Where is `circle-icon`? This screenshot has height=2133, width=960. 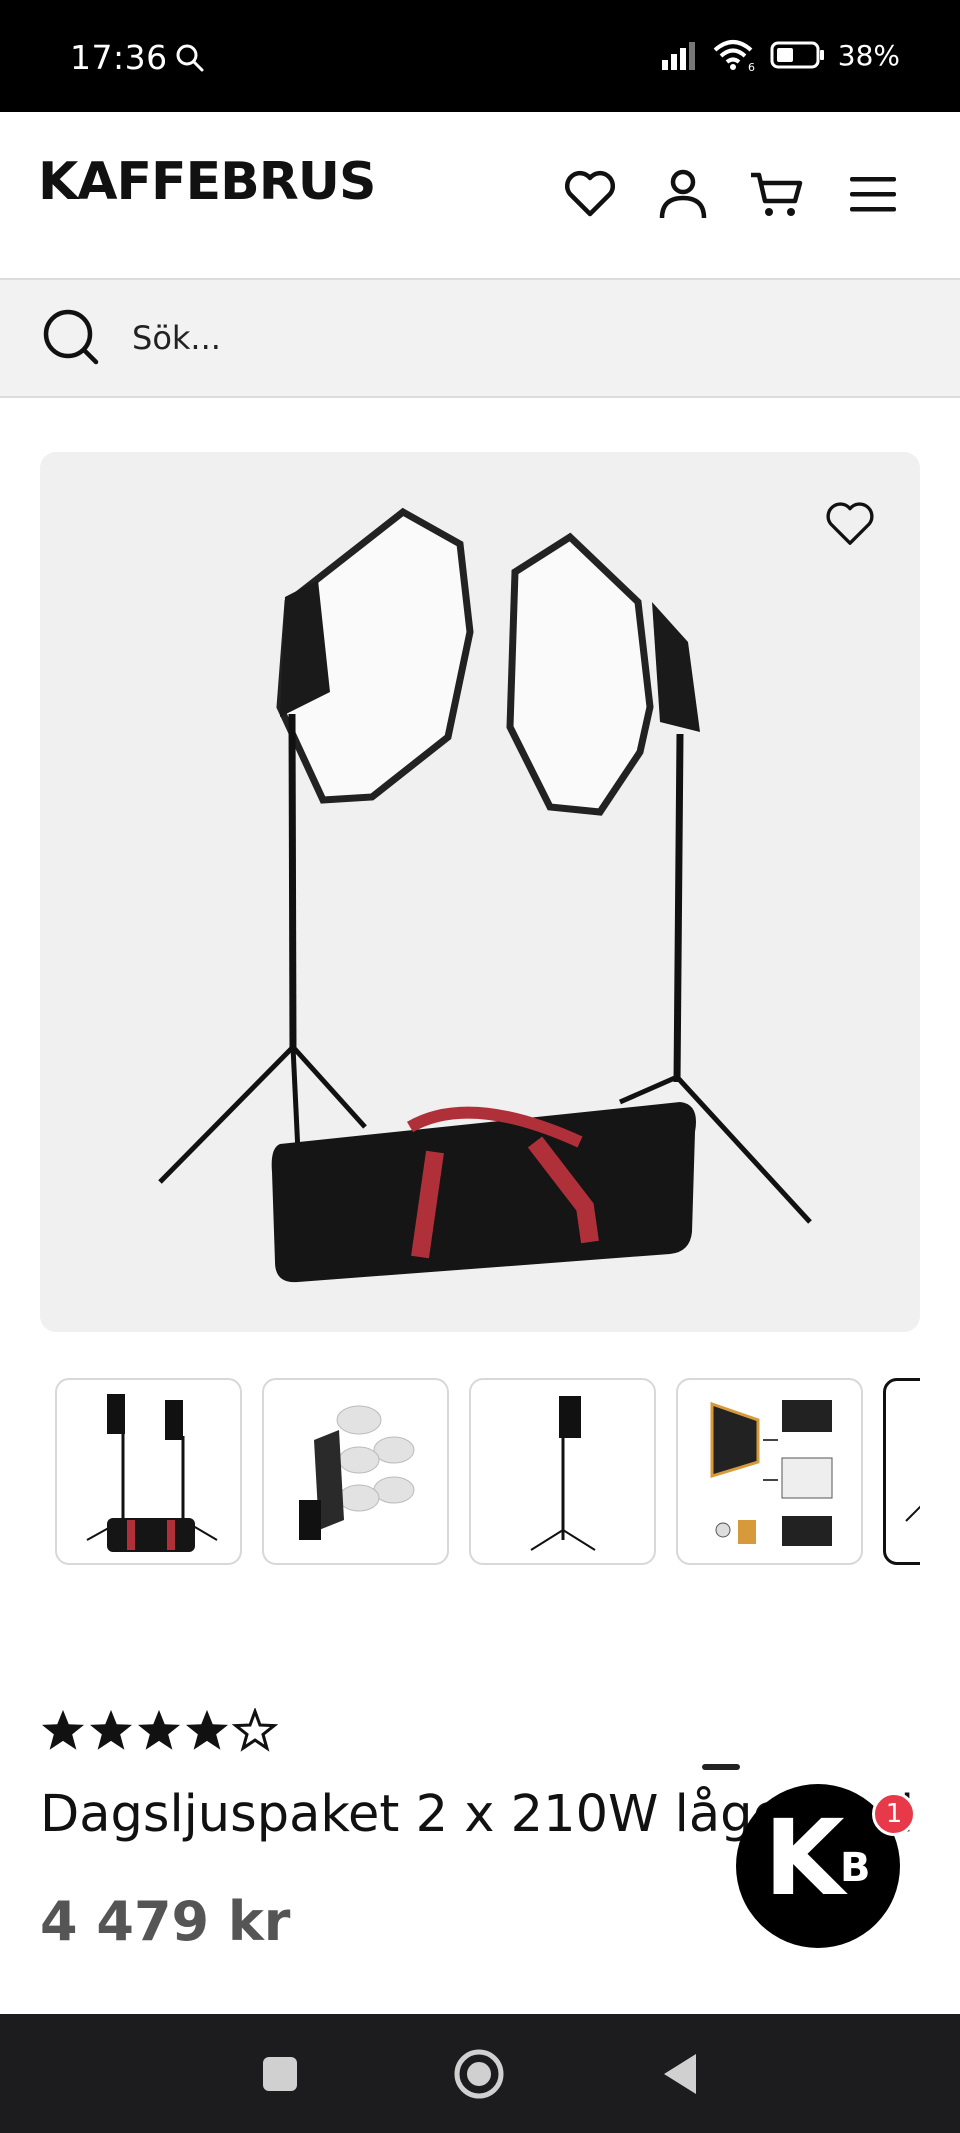
circle-icon is located at coordinates (479, 2074).